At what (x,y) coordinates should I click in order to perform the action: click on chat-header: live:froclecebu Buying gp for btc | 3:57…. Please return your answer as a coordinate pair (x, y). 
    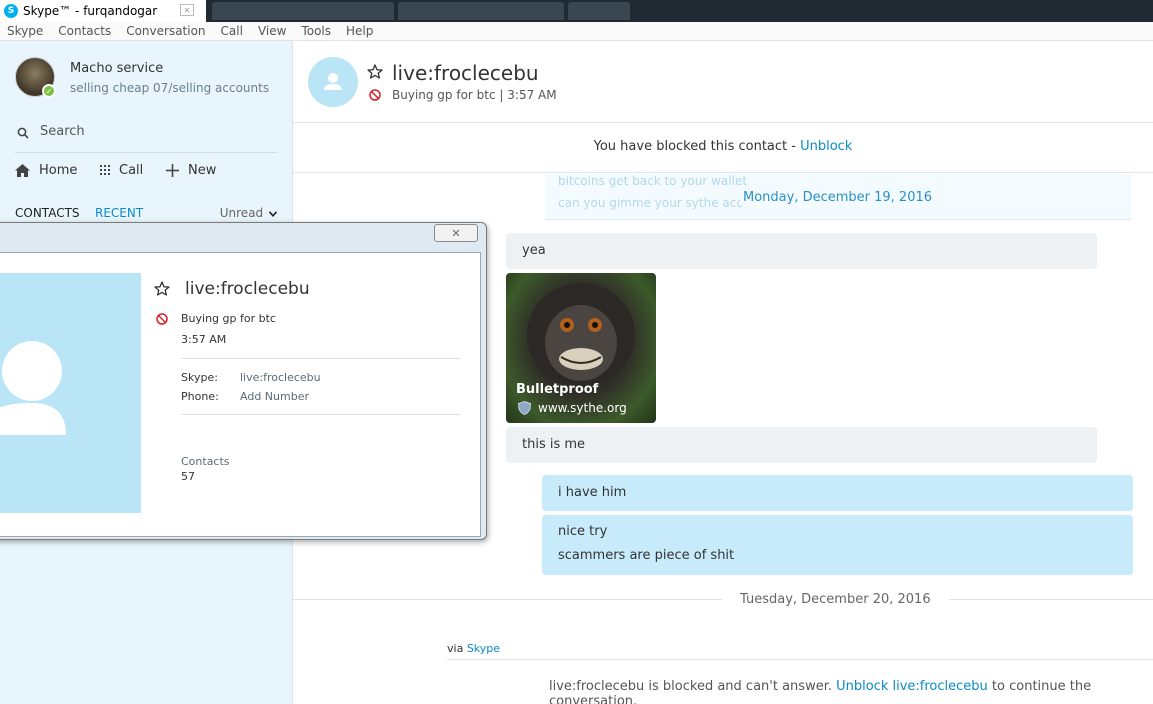
    Looking at the image, I should click on (723, 82).